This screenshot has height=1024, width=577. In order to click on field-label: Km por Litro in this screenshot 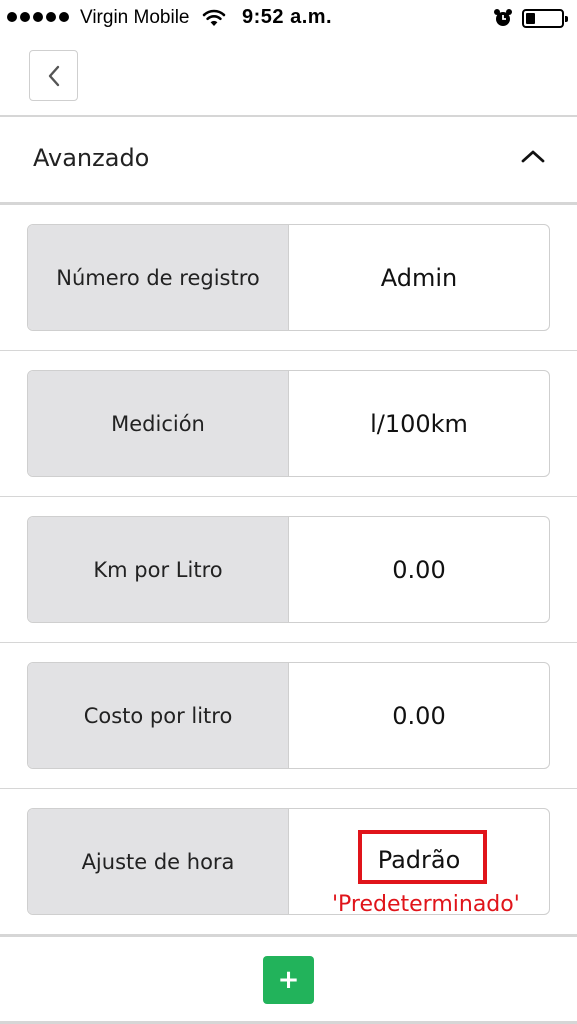, I will do `click(158, 569)`.